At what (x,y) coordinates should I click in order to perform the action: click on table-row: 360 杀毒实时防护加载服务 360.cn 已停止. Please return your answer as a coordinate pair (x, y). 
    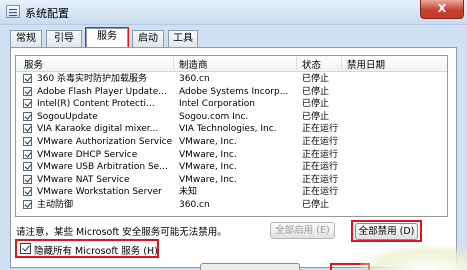
    Looking at the image, I should click on (231, 79).